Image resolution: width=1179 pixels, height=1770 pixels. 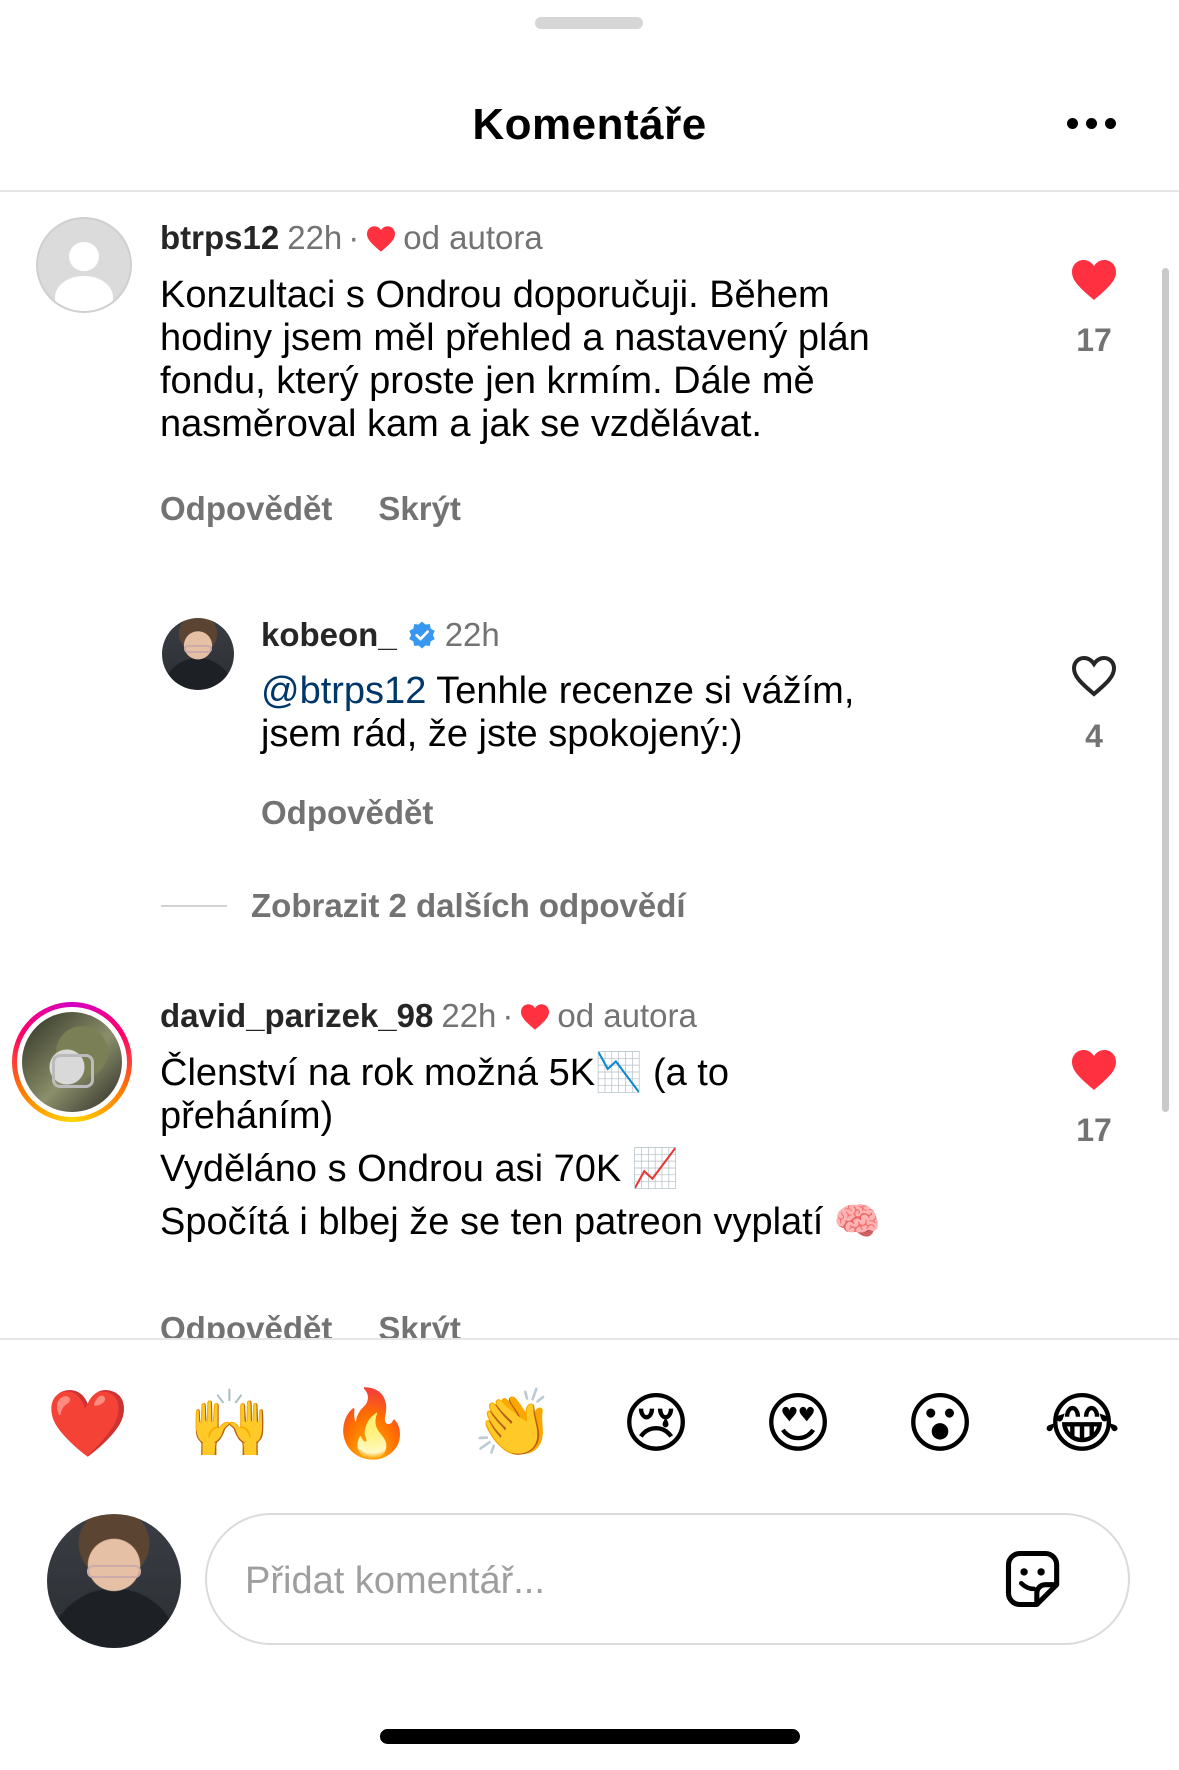 What do you see at coordinates (1082, 1423) in the screenshot?
I see `reaction-laughing: 😂` at bounding box center [1082, 1423].